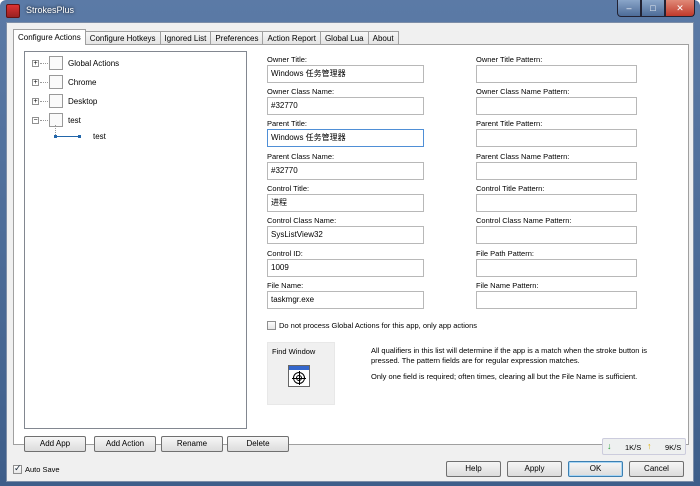  What do you see at coordinates (294, 351) in the screenshot?
I see `find-window-title: Find Window` at bounding box center [294, 351].